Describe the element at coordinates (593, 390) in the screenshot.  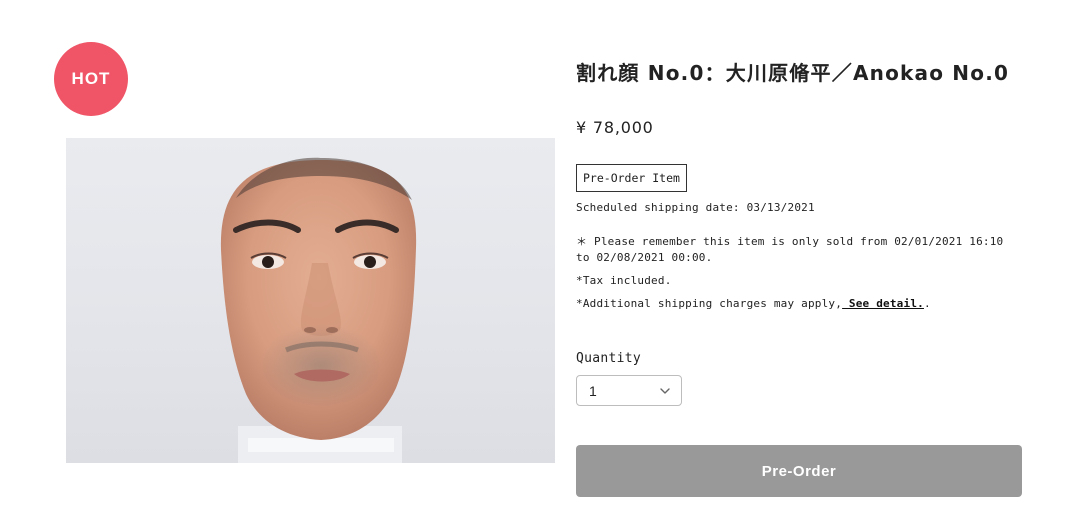
I see `quantity-value: 1` at that location.